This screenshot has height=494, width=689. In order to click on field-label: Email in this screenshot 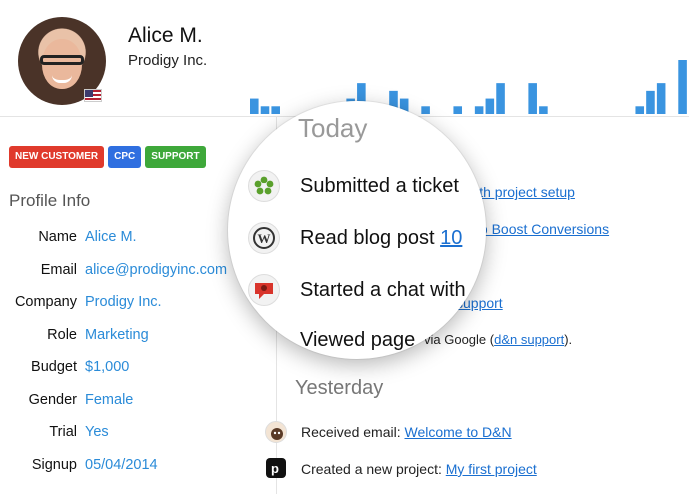, I will do `click(58, 270)`.